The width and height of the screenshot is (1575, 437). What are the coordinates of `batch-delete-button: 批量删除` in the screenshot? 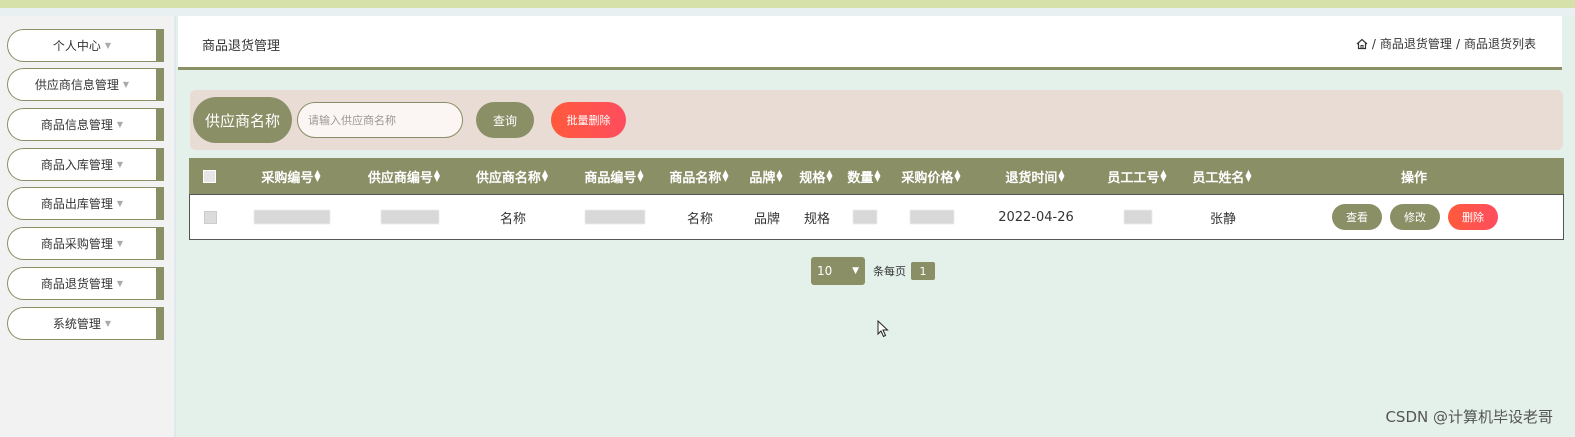 It's located at (588, 120).